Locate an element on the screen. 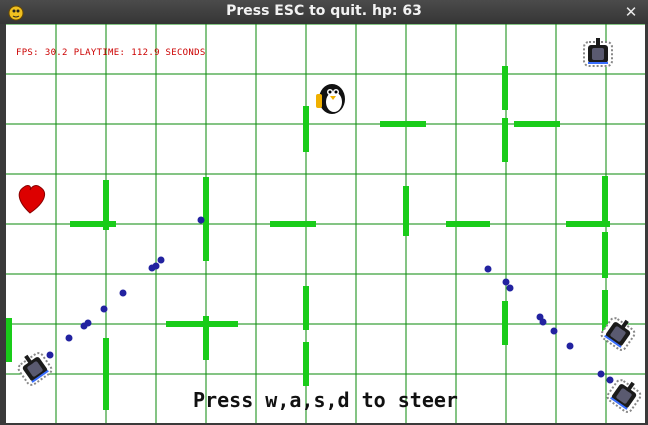  playtime-value: 112.9 SECONDS is located at coordinates (168, 53).